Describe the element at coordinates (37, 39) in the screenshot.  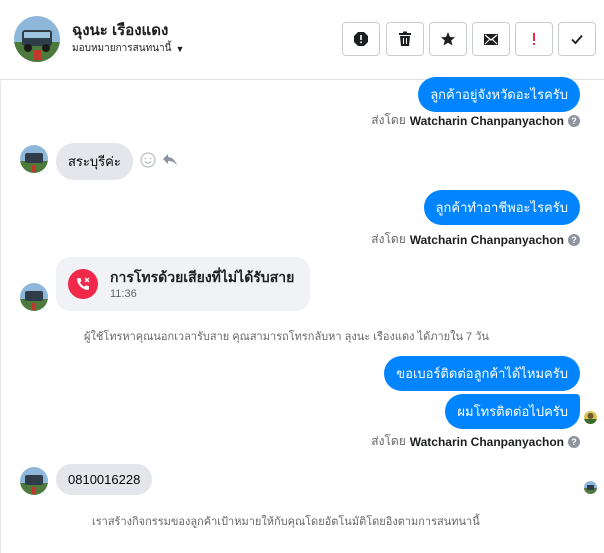
I see `contact-avatar` at that location.